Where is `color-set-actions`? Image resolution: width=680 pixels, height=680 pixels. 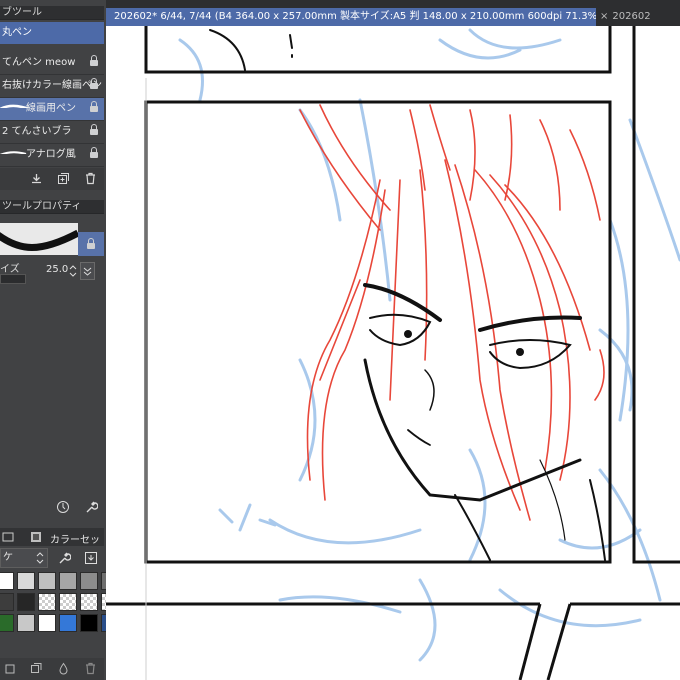 color-set-actions is located at coordinates (52, 669).